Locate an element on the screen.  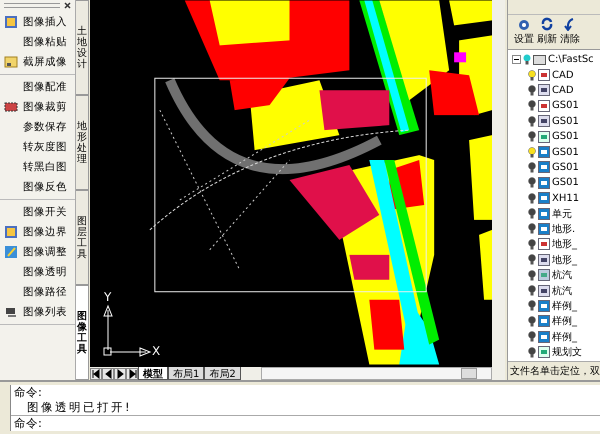
tree-item: 规划文 is located at coordinates (567, 352).